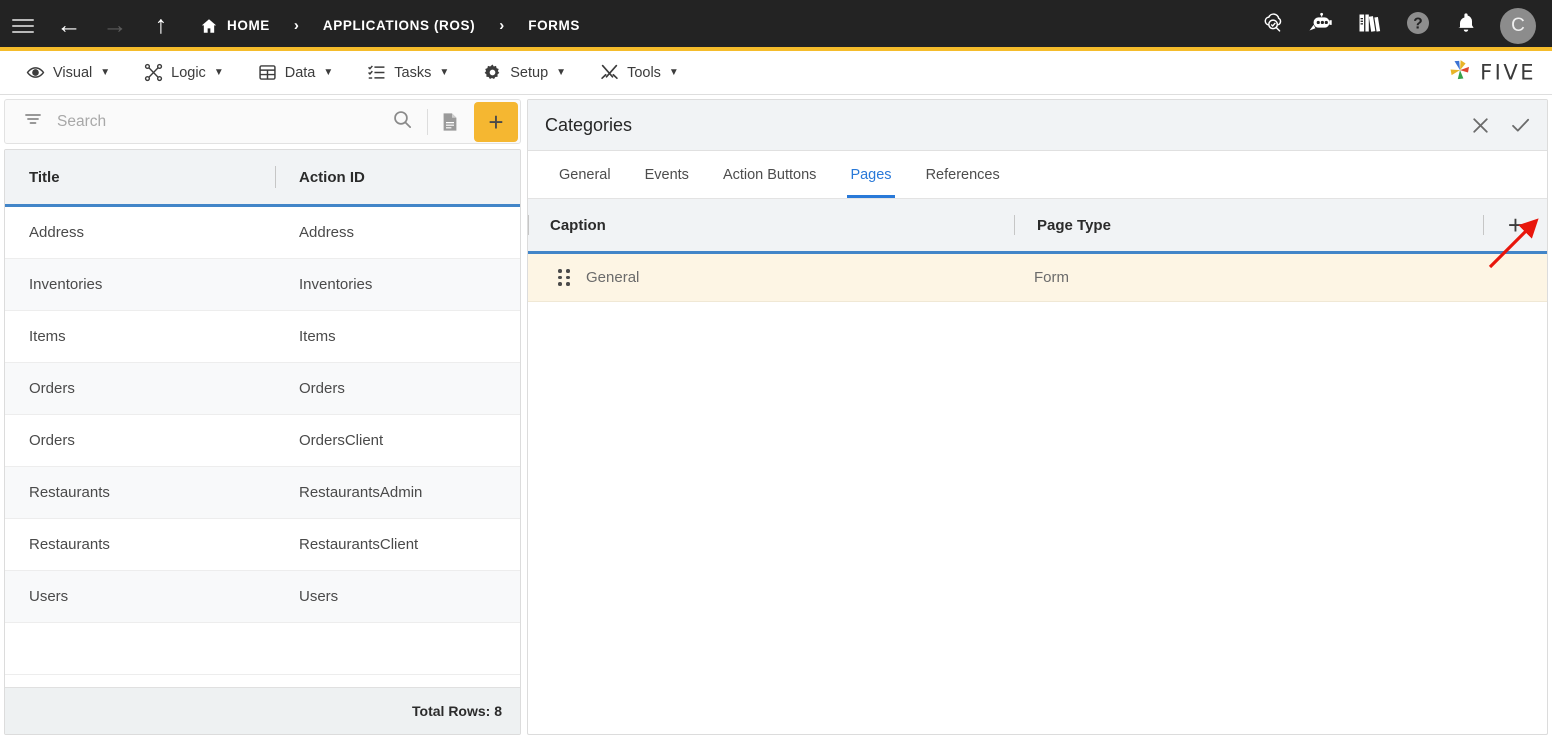 The height and width of the screenshot is (739, 1552). I want to click on confirm-button, so click(1520, 125).